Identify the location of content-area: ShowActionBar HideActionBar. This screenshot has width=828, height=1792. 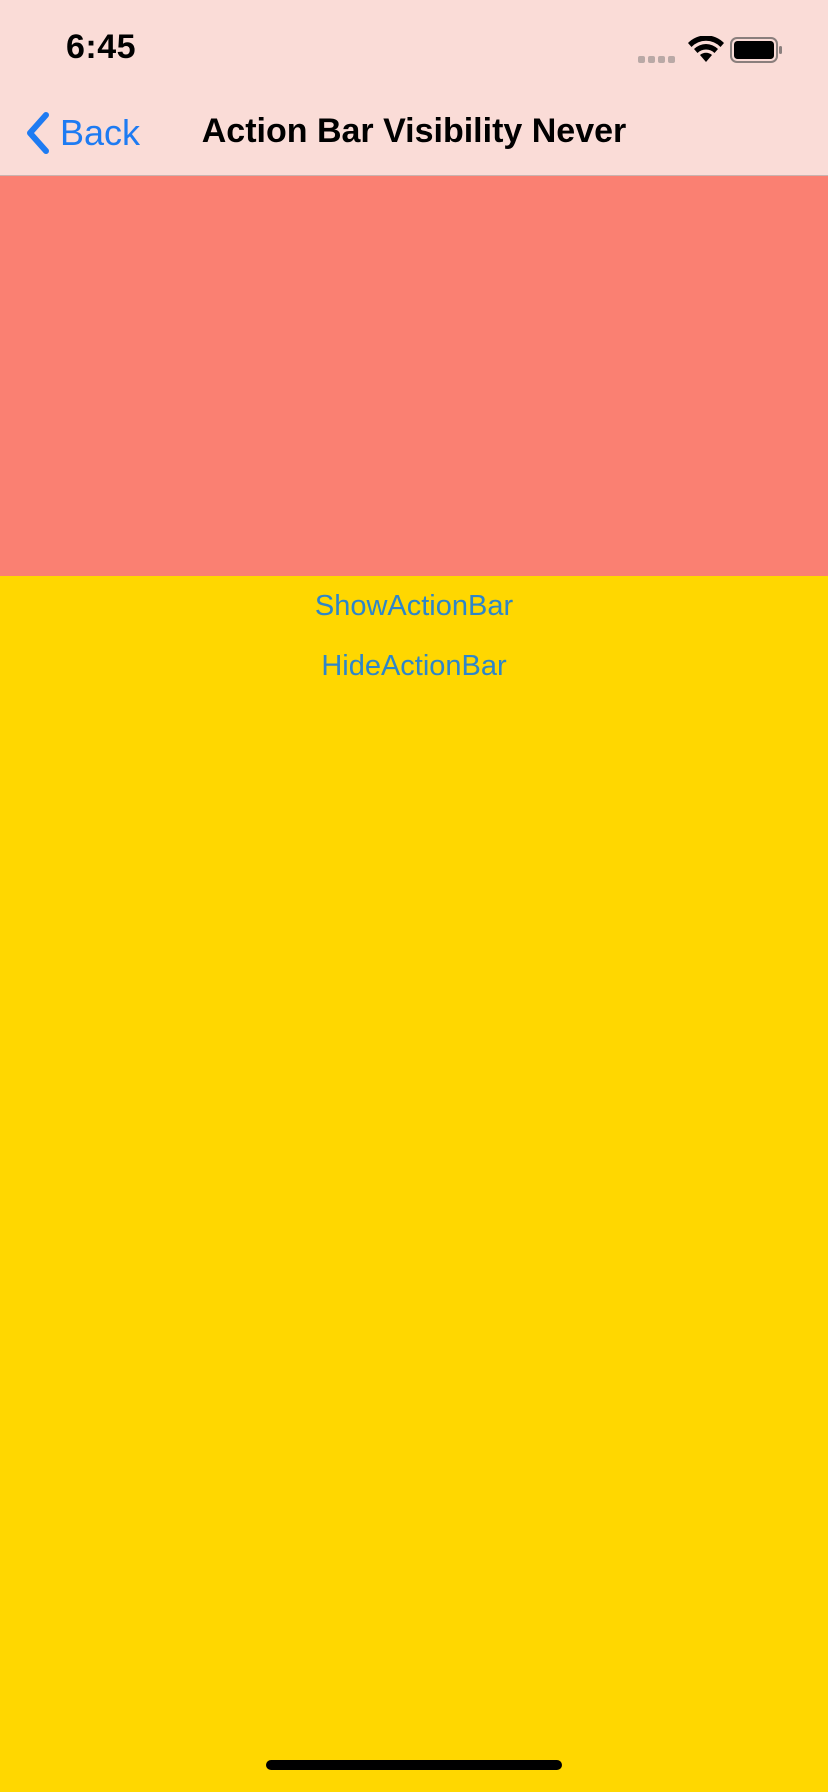
(414, 636).